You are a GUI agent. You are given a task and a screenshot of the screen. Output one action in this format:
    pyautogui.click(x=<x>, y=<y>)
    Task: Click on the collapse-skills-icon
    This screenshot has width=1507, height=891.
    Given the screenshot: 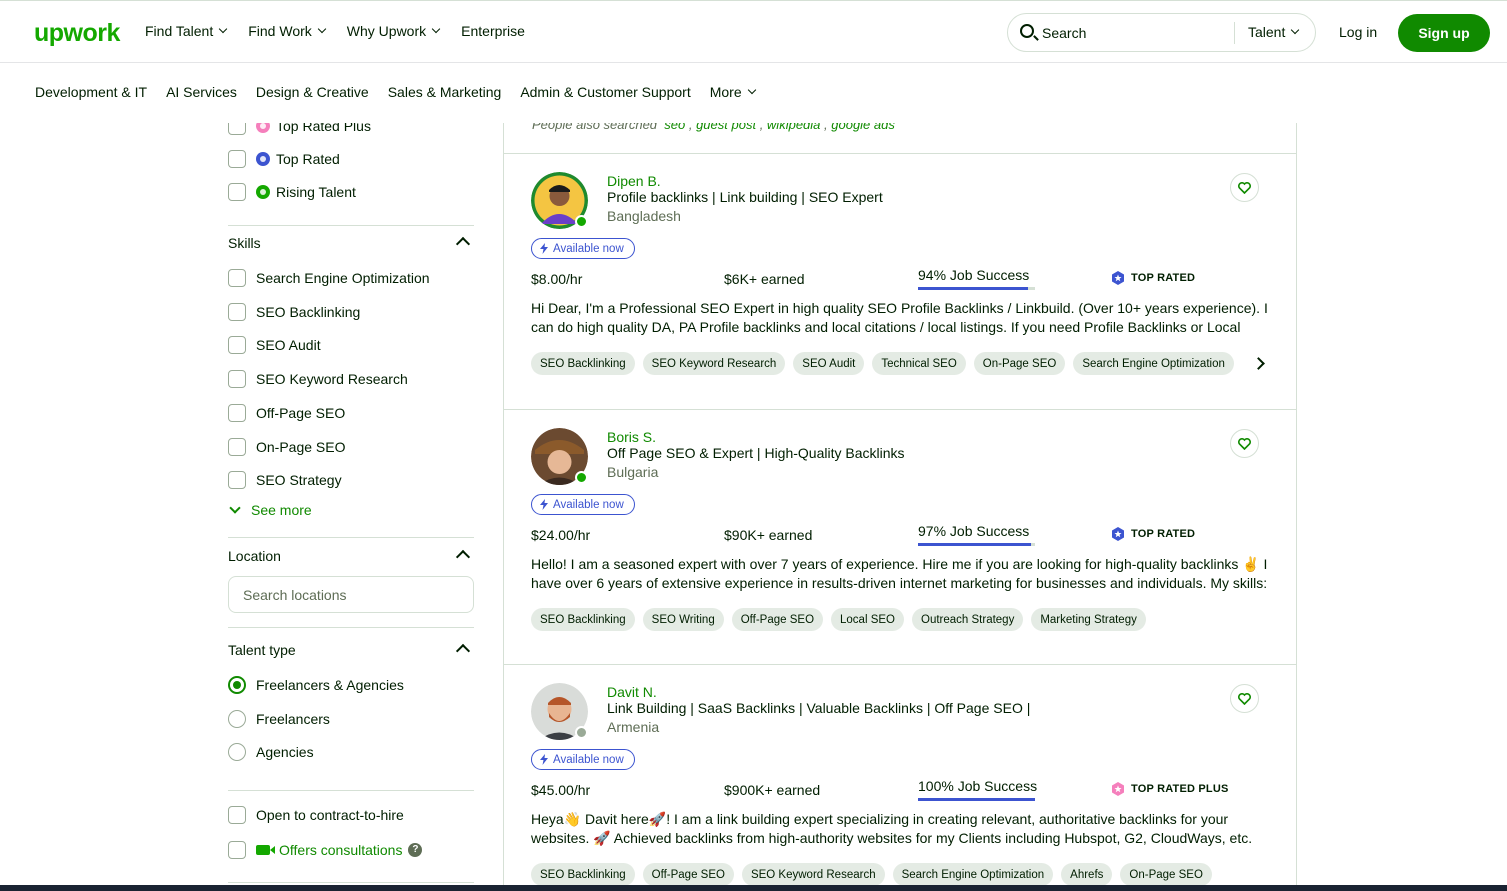 What is the action you would take?
    pyautogui.click(x=463, y=244)
    